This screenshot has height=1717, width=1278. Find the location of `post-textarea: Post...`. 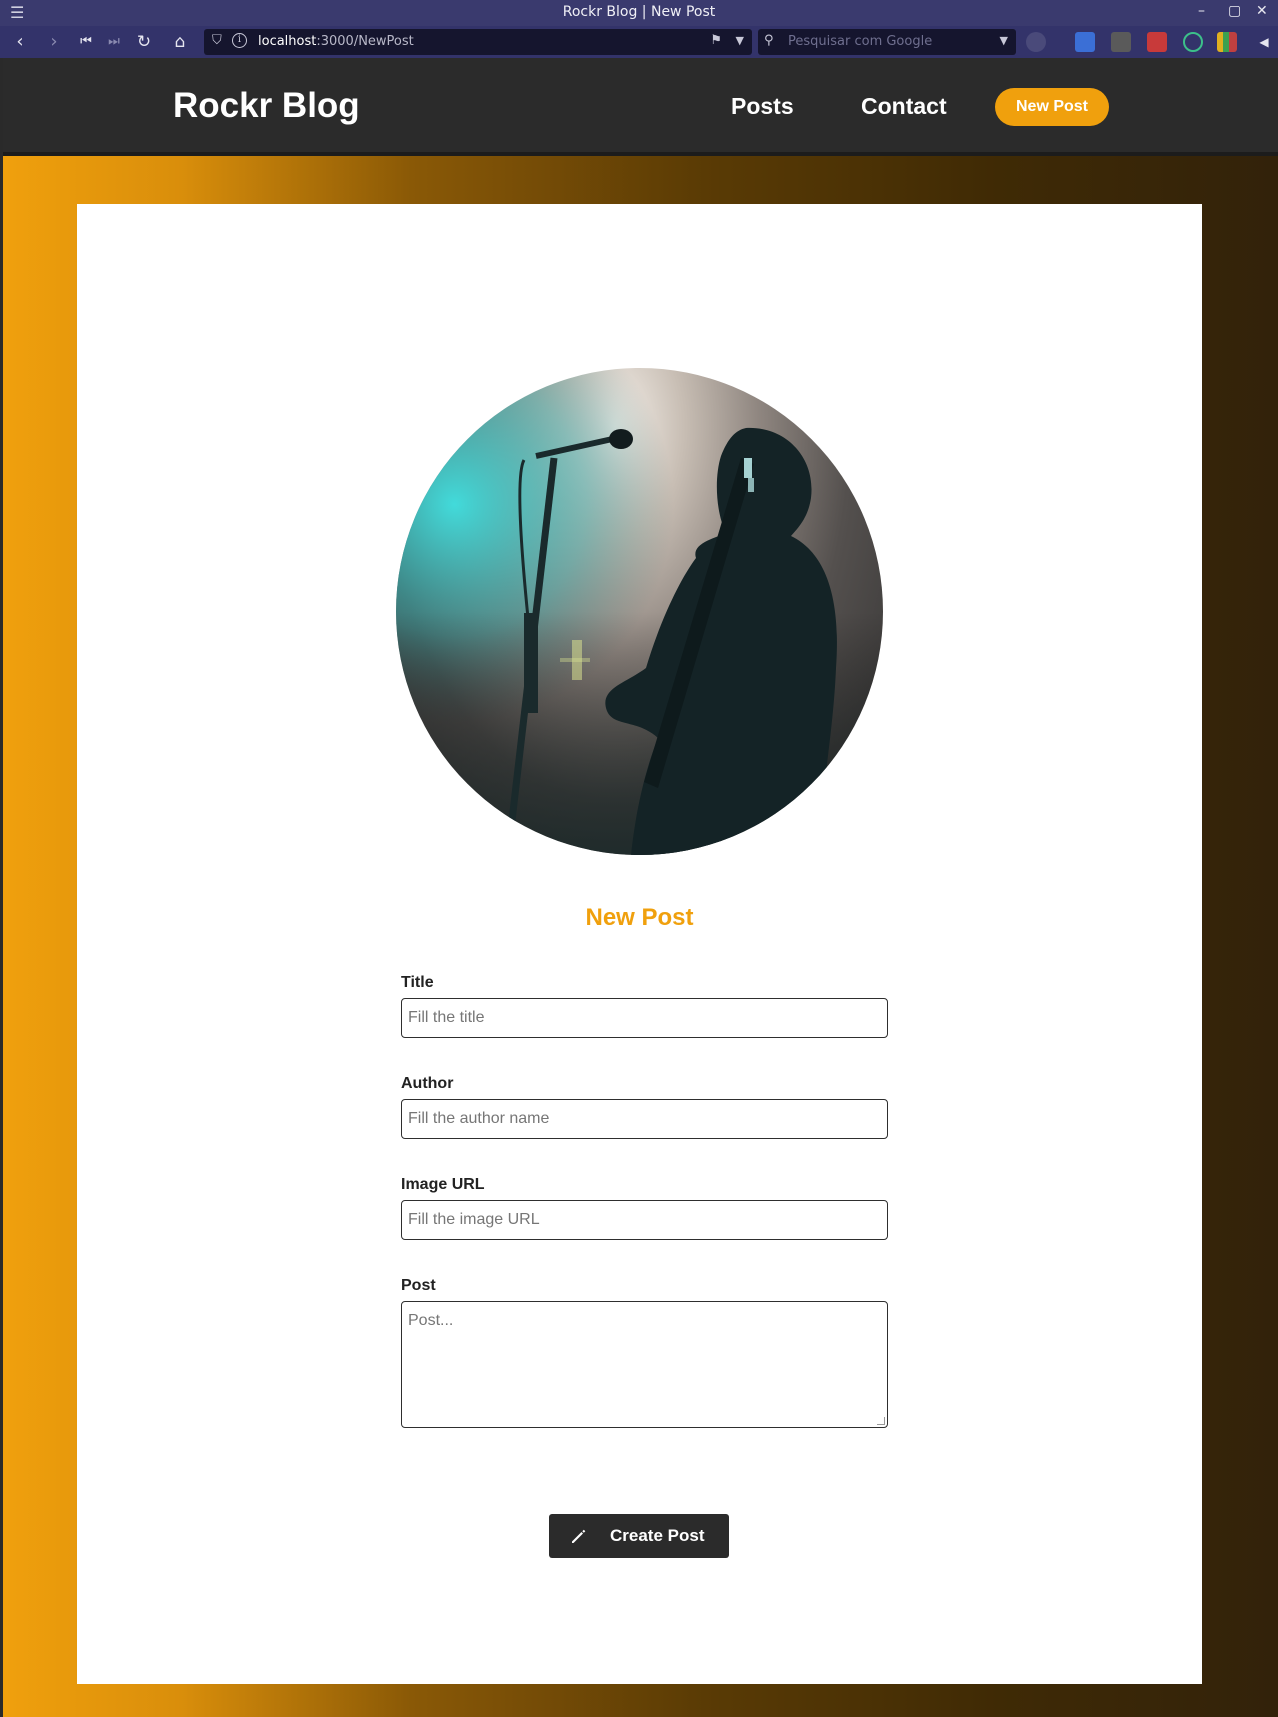

post-textarea: Post... is located at coordinates (644, 1364).